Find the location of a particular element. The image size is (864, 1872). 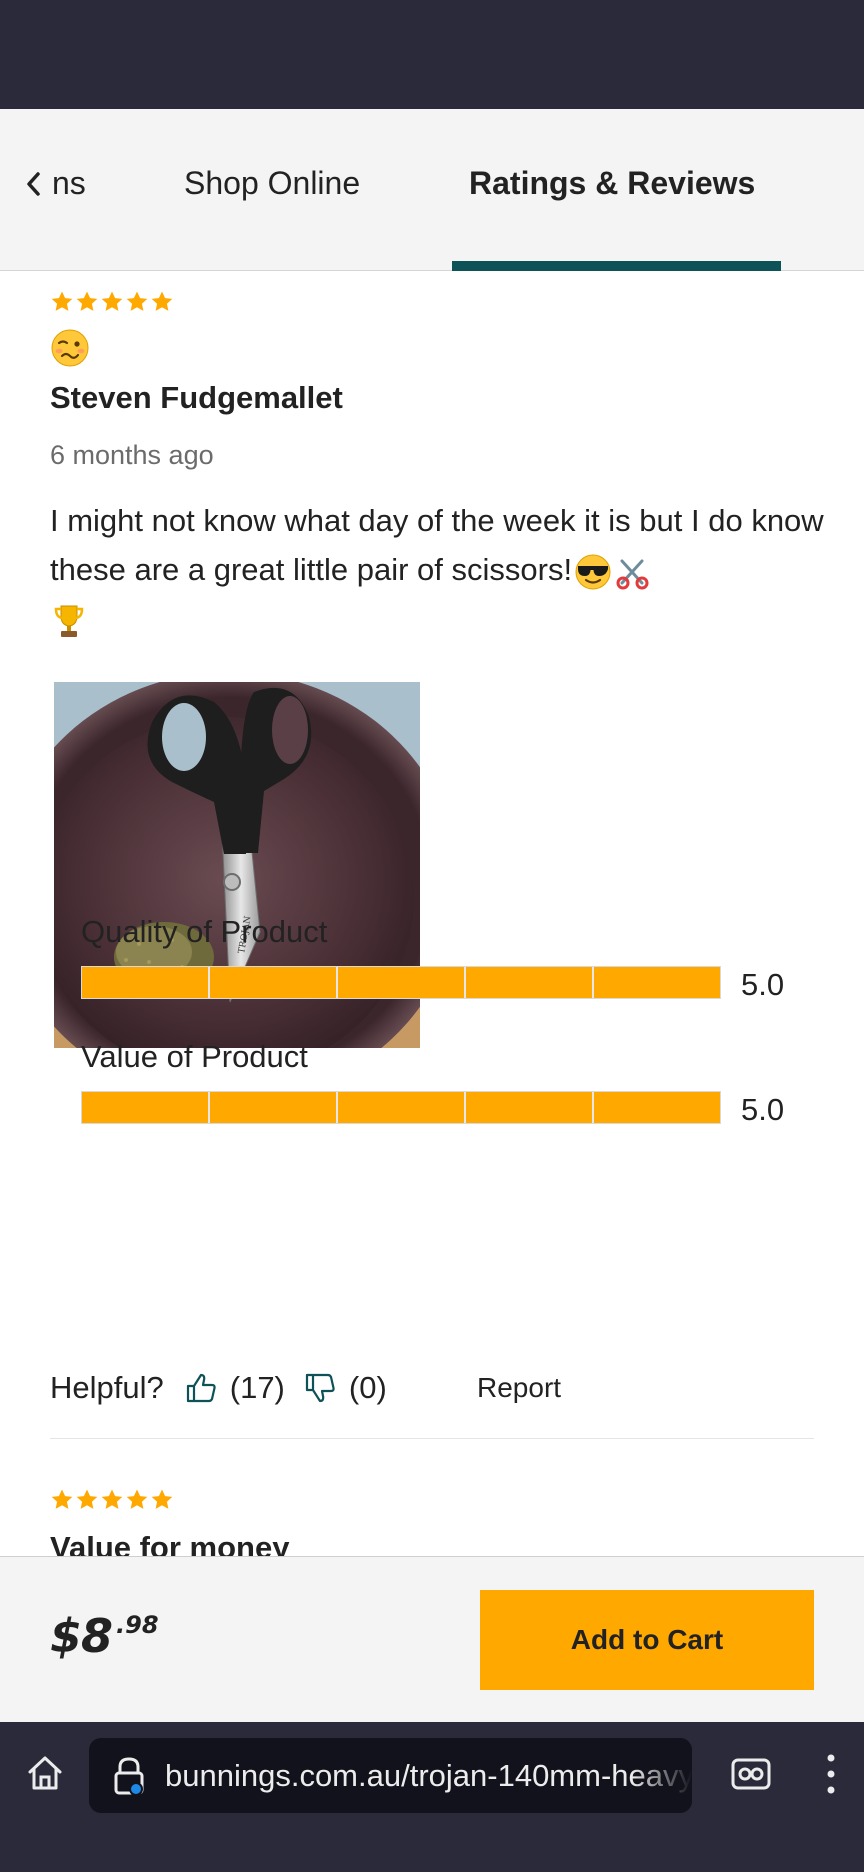

metric-bar-value is located at coordinates (401, 1107).